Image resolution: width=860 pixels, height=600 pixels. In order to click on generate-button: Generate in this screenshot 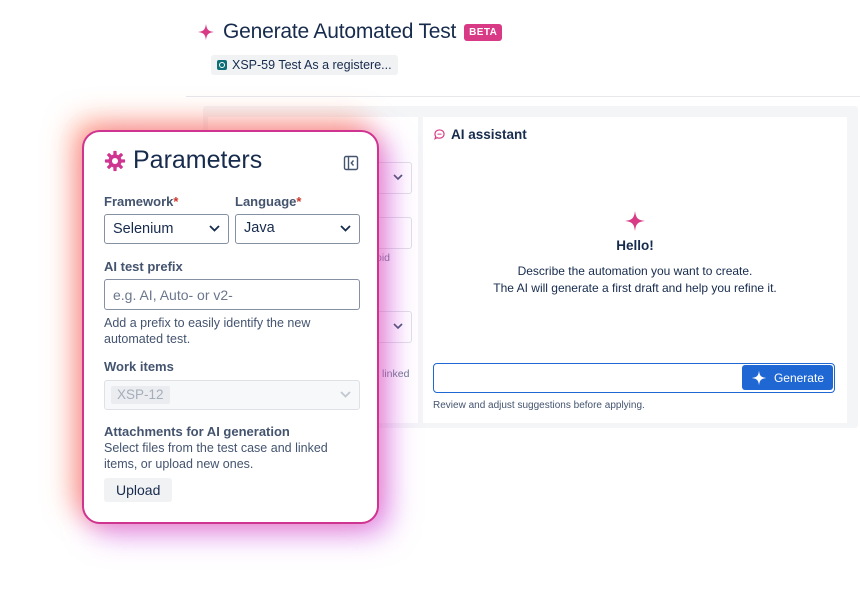, I will do `click(787, 377)`.